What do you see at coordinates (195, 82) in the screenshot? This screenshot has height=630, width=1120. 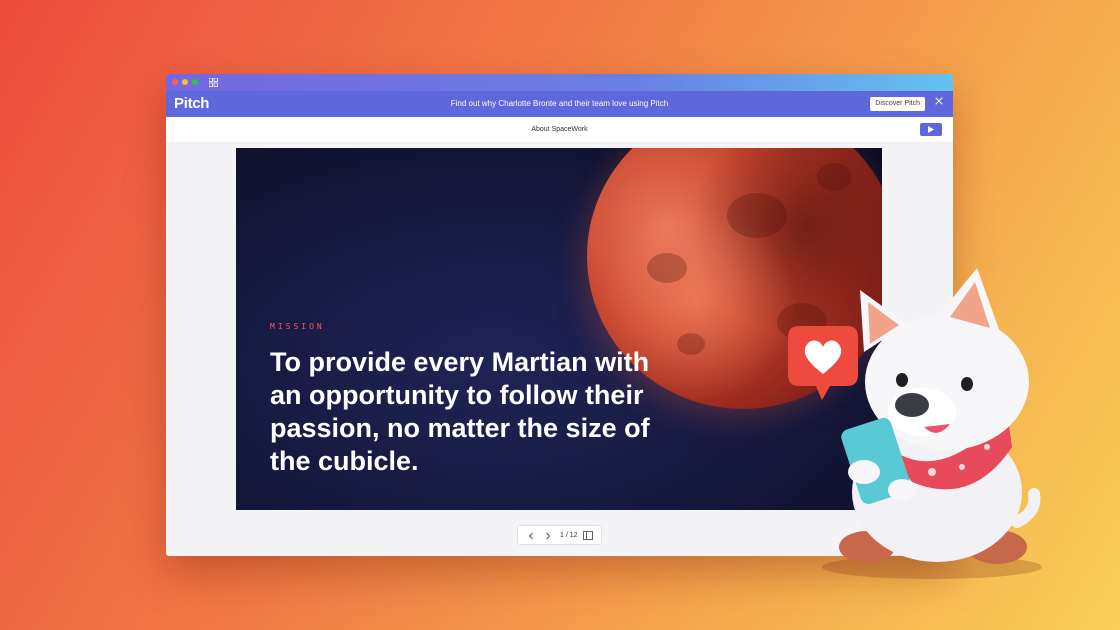 I see `maximize-window-button` at bounding box center [195, 82].